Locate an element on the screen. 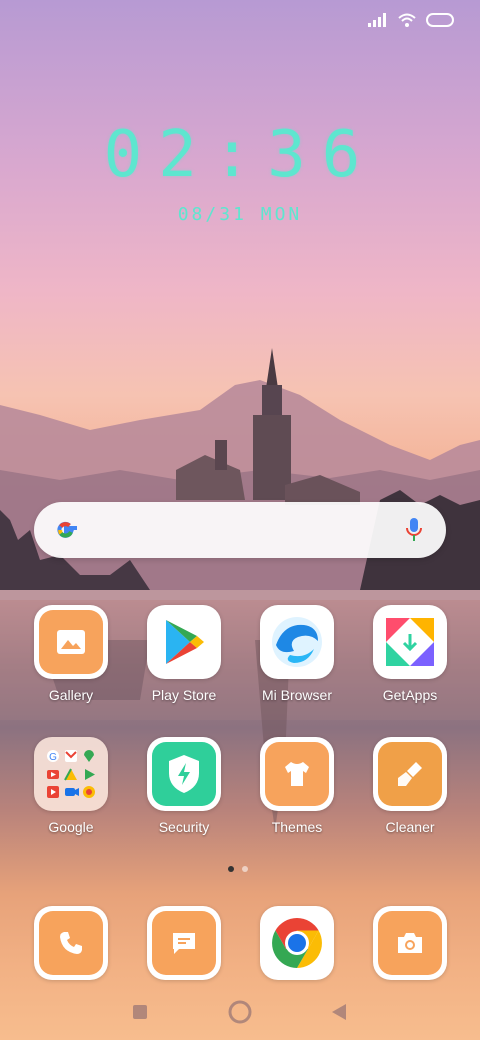 Image resolution: width=480 pixels, height=1040 pixels. back-triangle-icon is located at coordinates (339, 1012).